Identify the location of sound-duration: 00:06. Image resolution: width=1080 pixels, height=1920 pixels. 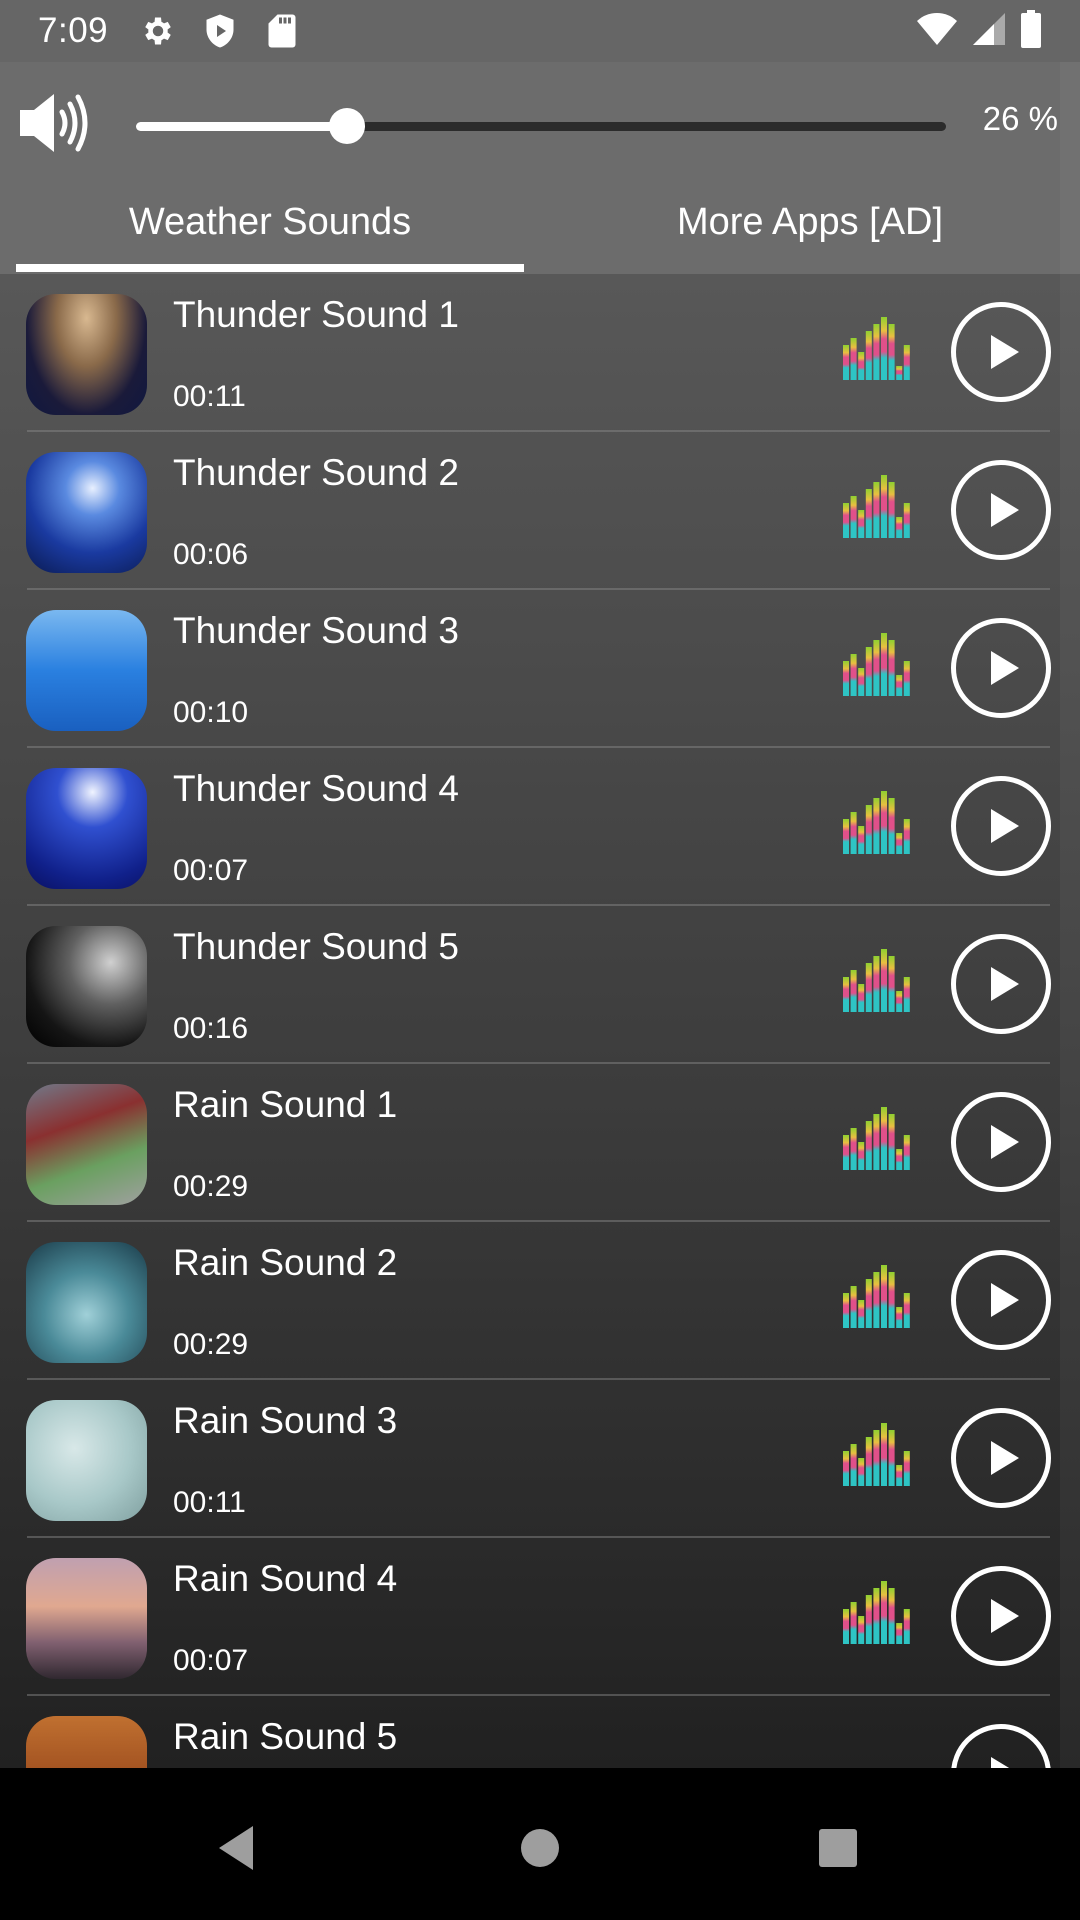
(211, 554).